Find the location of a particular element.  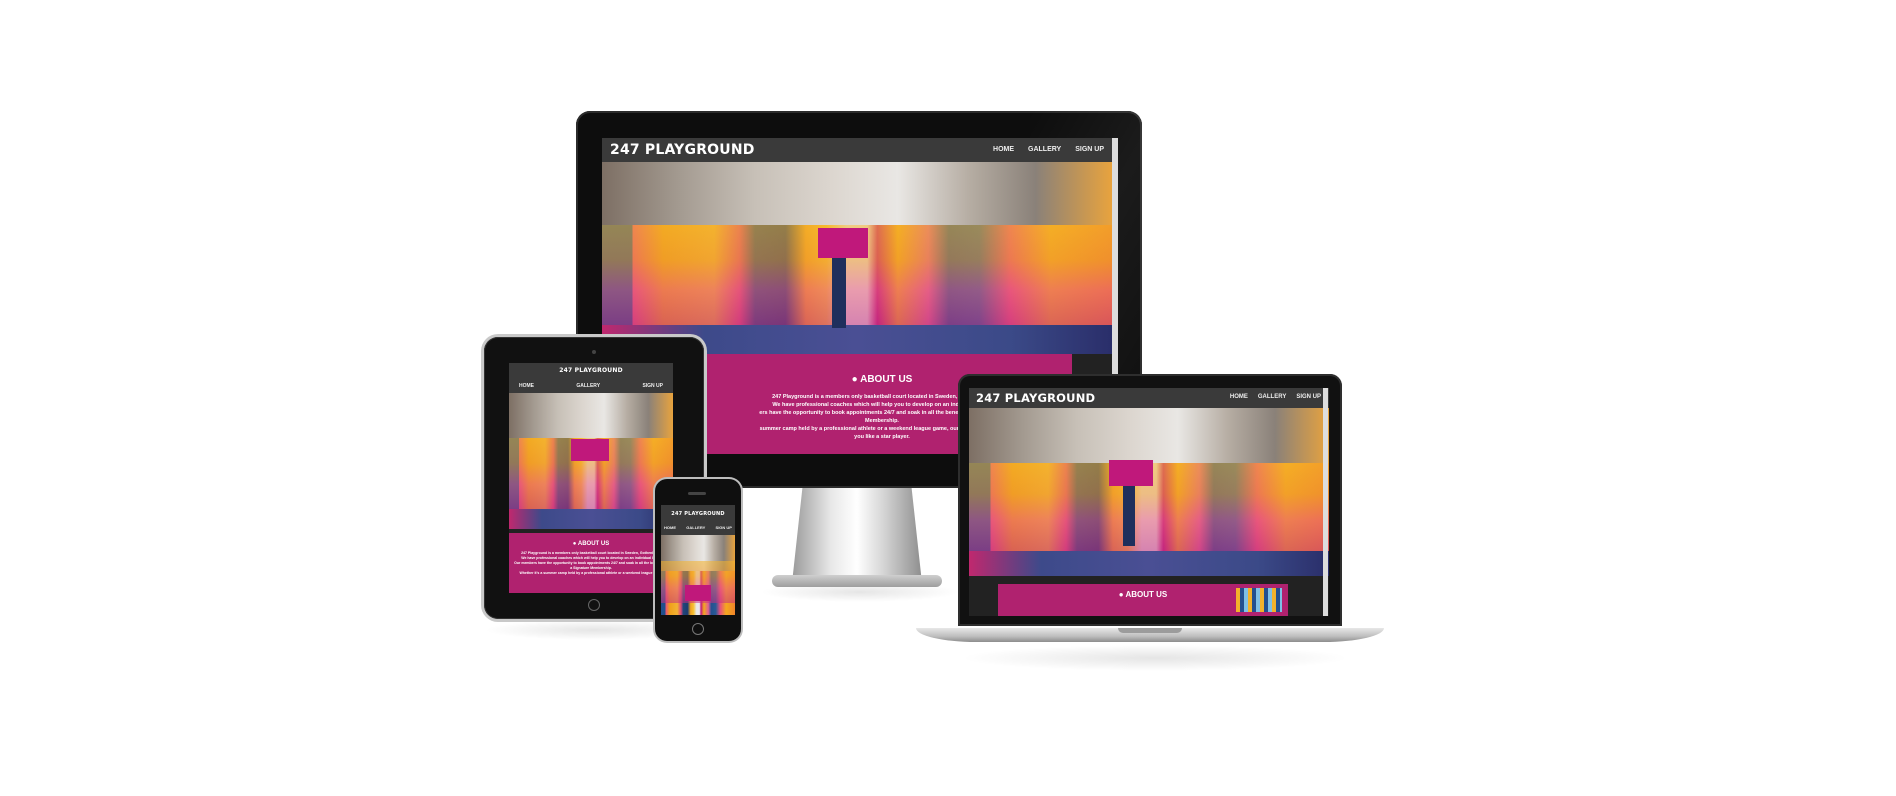

laptop-notch is located at coordinates (1150, 630).